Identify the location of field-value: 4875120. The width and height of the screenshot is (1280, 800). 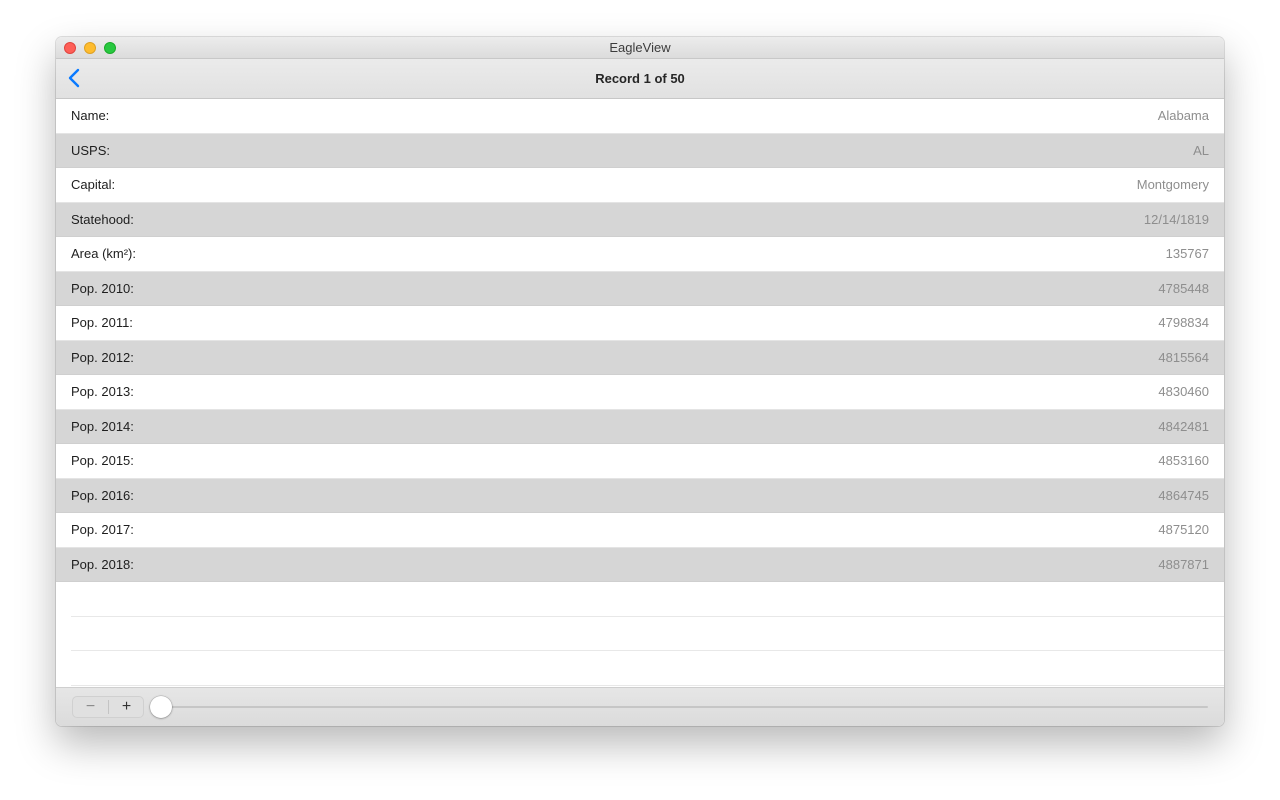
(1183, 529).